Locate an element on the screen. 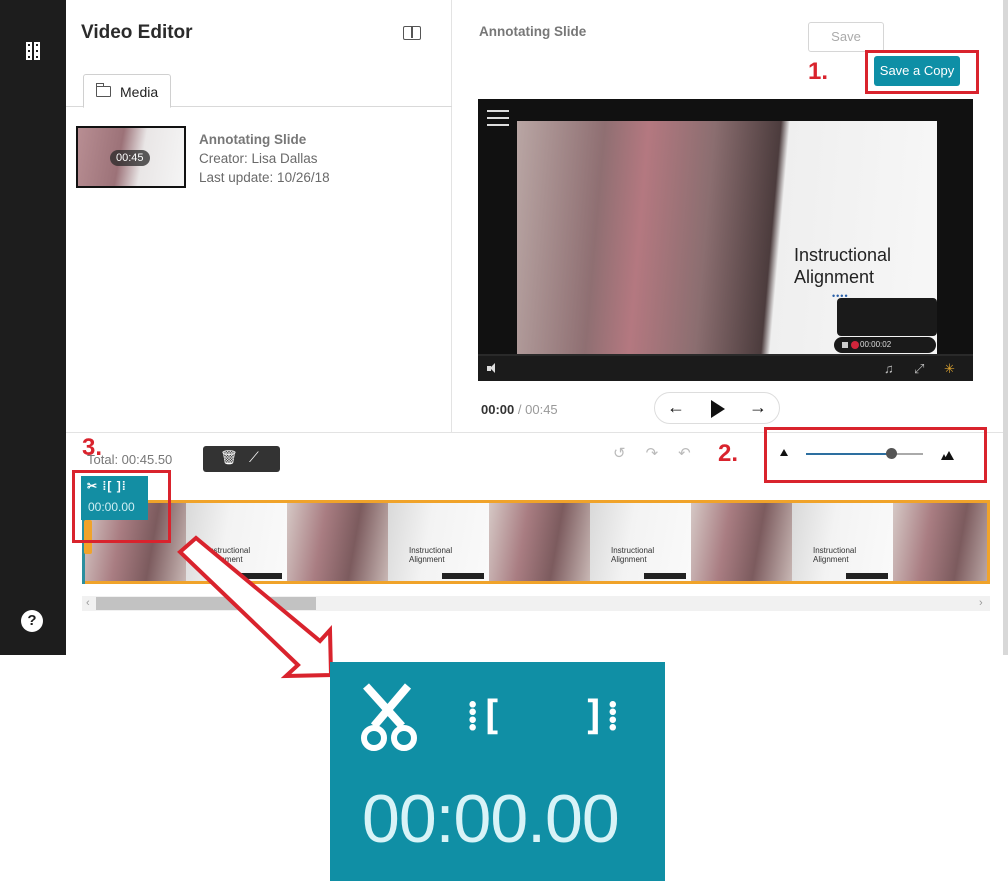  scissors-icon is located at coordinates (389, 717).